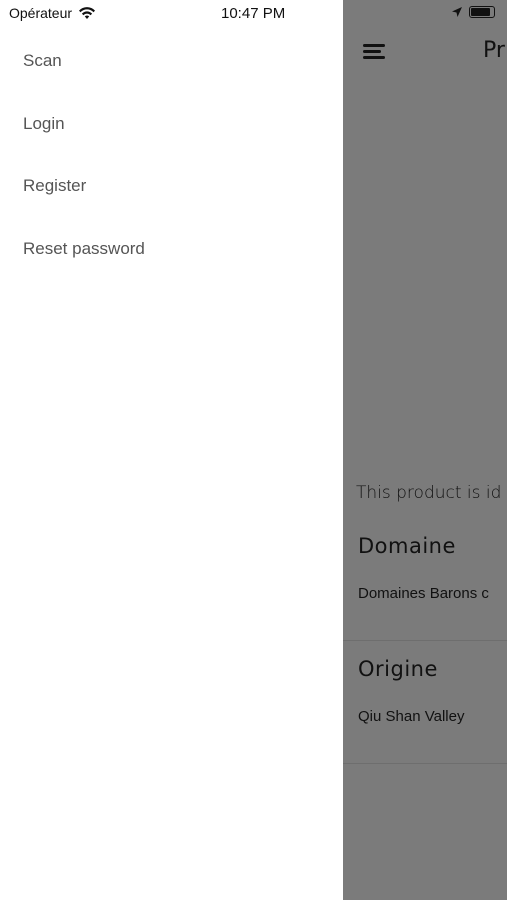 The height and width of the screenshot is (900, 507). I want to click on page-title: Pr, so click(494, 50).